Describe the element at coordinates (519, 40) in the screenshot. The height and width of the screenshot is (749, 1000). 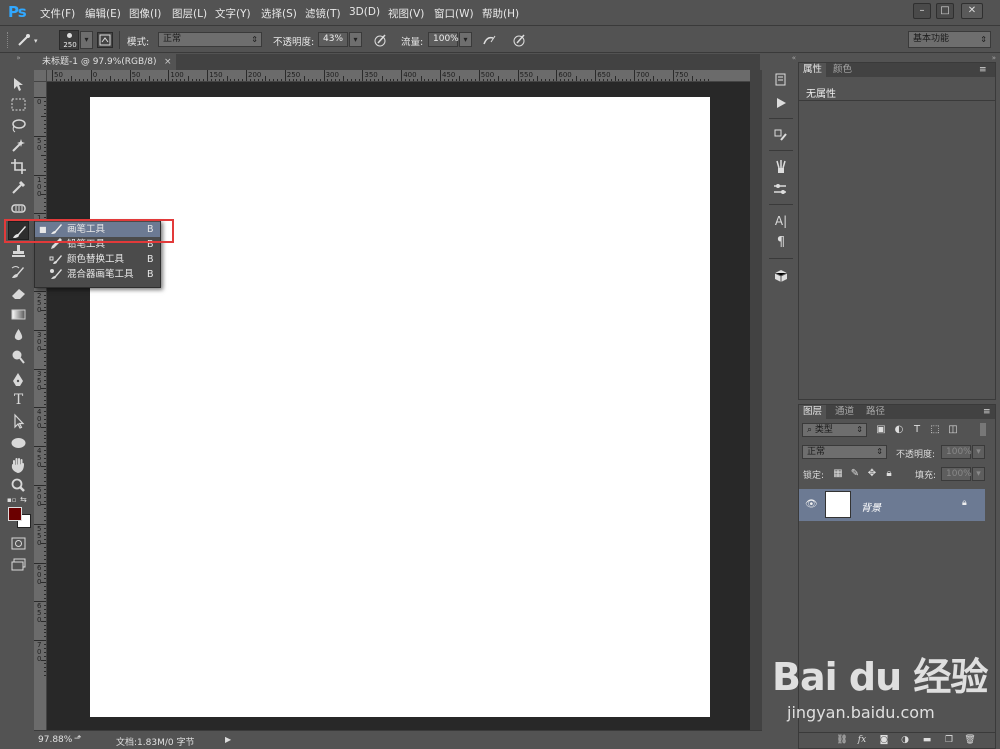
I see `pressure-size-icon` at that location.